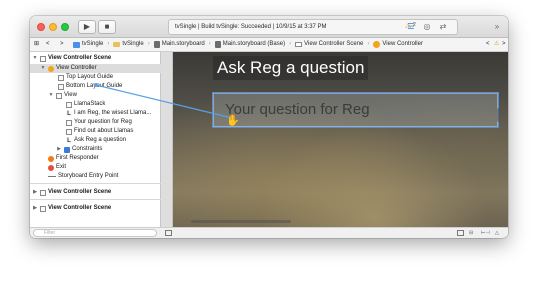  Describe the element at coordinates (132, 44) in the screenshot. I see `breadcrumb-folder: tvSingle` at that location.